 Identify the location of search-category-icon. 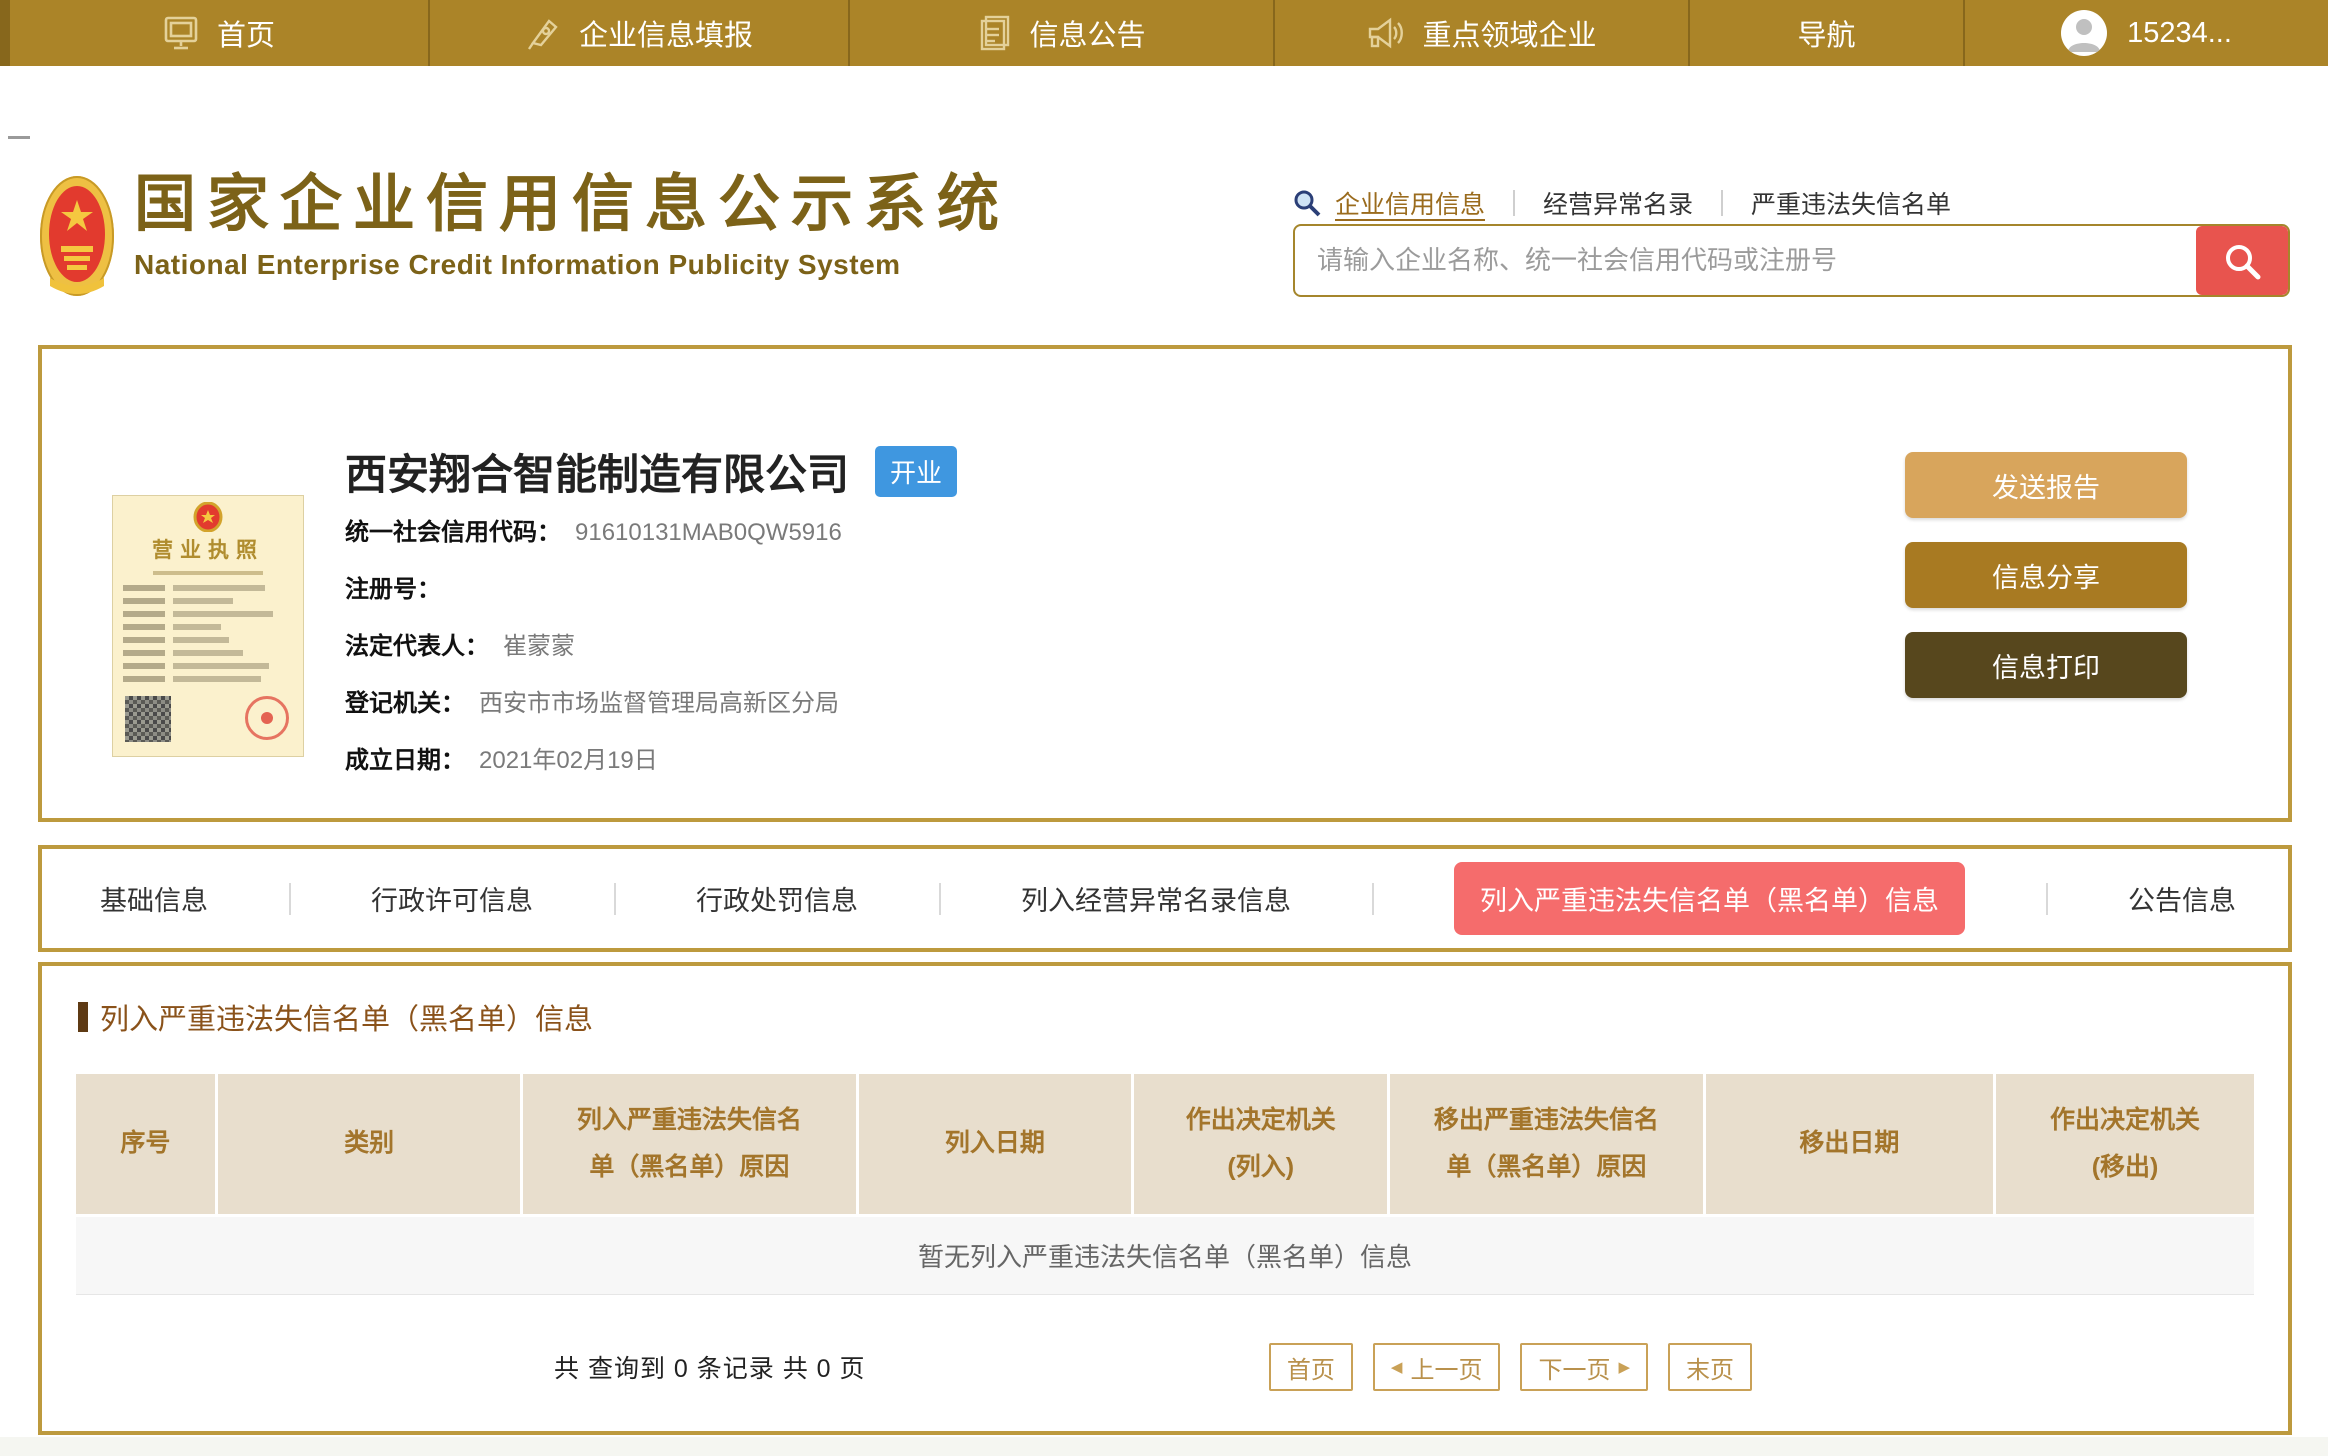
(1307, 203).